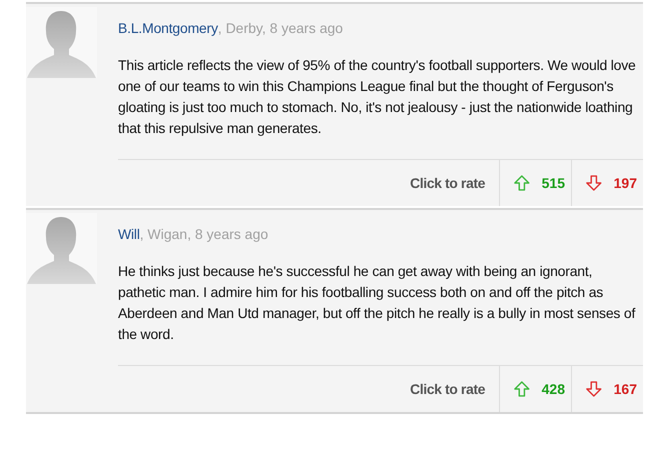 This screenshot has height=453, width=660. I want to click on comment-text: He thinks just because he's successful he can get away with being an ignorant, pathetic man. I admire him for his footballing success both on and off the pitch as Aberdeen and Man Utd manager, but off the pitch he really is a bully in most senses of the word., so click(377, 303).